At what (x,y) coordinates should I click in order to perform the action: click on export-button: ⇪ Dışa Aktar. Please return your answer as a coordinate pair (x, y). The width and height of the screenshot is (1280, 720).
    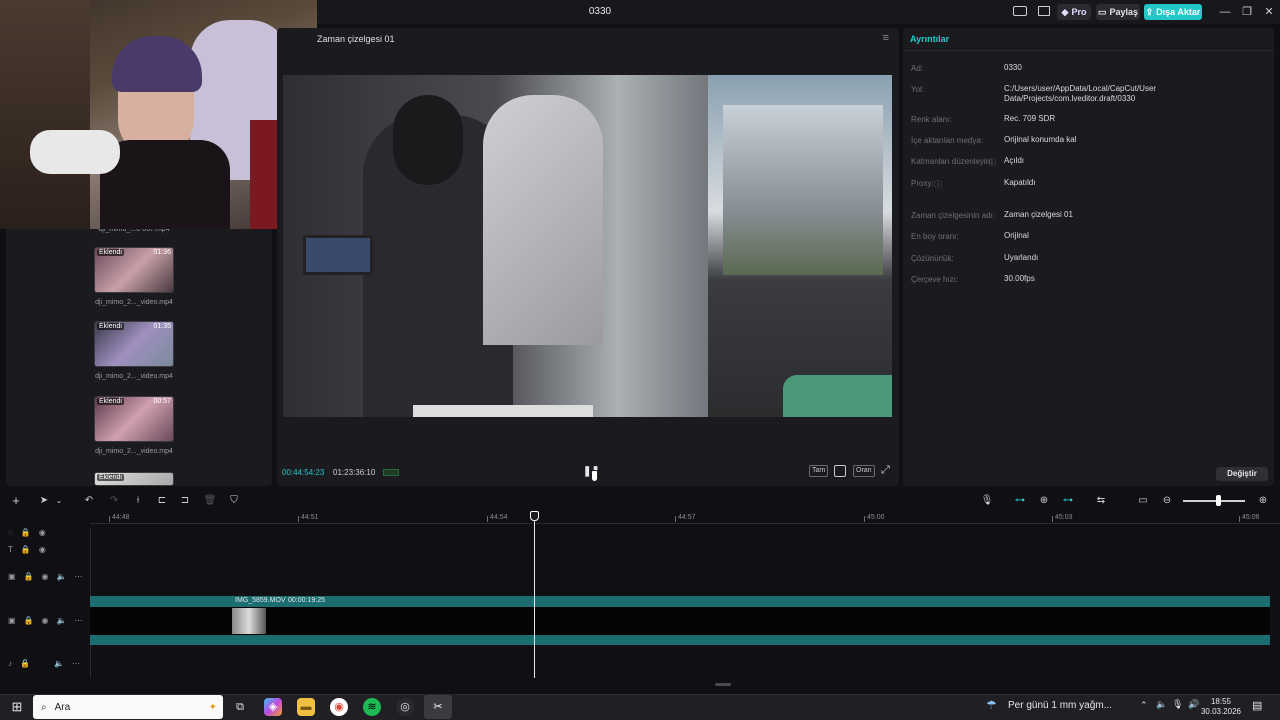
    Looking at the image, I should click on (1173, 12).